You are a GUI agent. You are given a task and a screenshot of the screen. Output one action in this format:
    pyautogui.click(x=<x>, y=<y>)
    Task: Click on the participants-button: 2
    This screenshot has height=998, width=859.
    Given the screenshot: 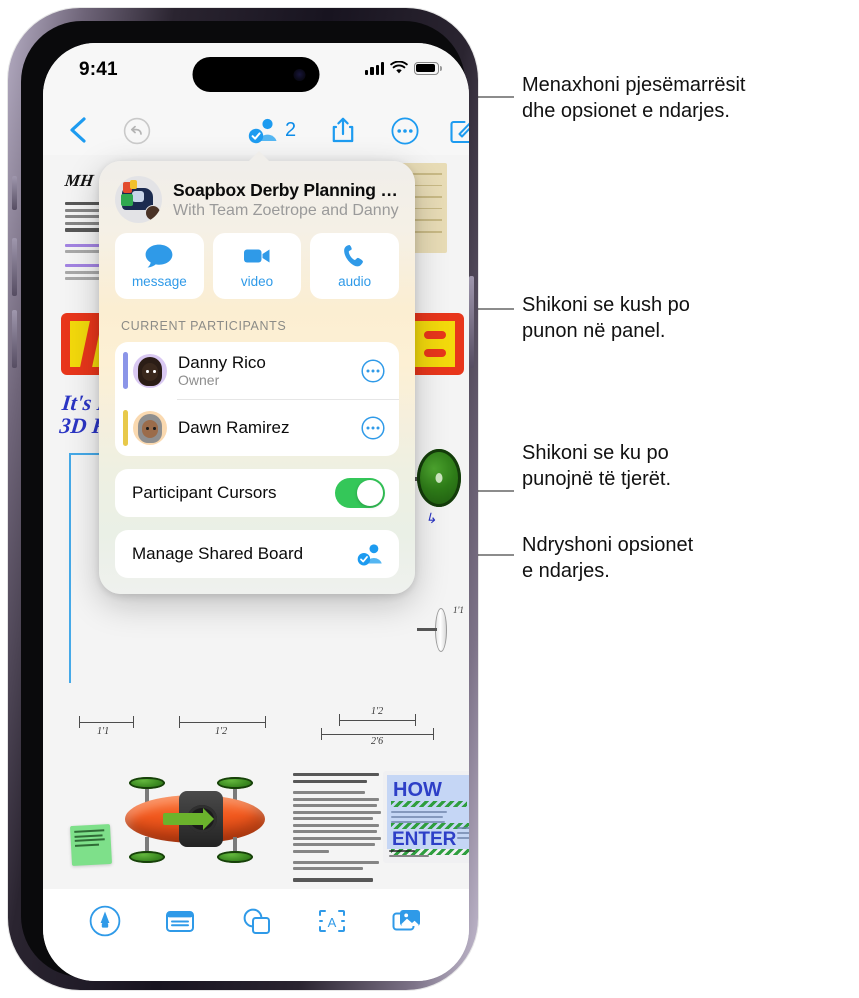 What is the action you would take?
    pyautogui.click(x=271, y=130)
    